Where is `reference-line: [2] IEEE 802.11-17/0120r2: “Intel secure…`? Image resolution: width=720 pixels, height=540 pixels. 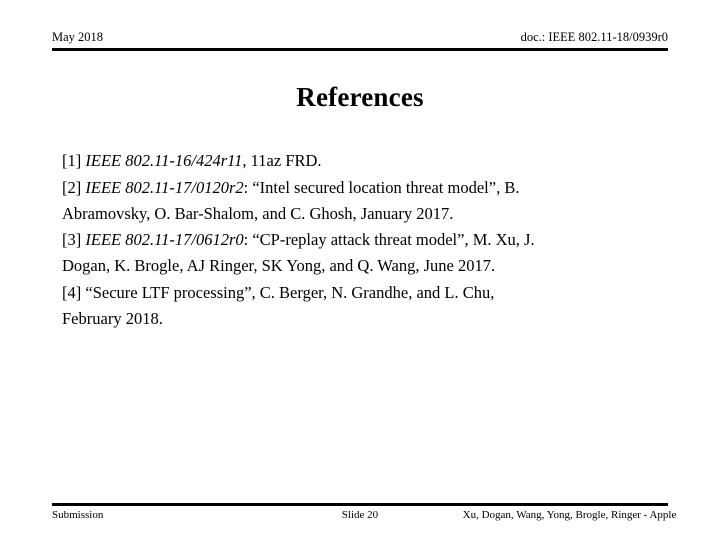
reference-line: [2] IEEE 802.11-17/0120r2: “Intel secure… is located at coordinates (368, 188).